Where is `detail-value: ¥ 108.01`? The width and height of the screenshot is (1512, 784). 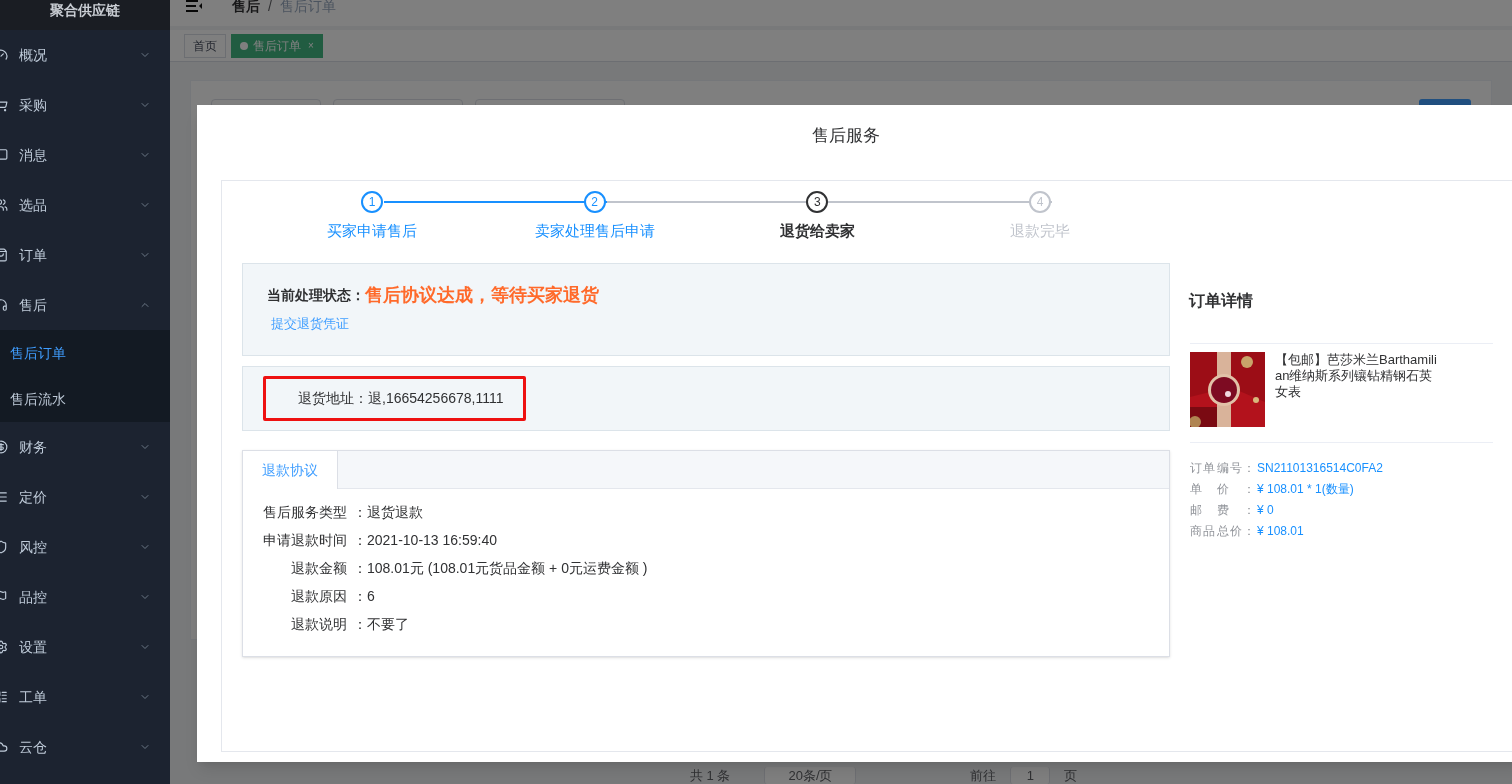 detail-value: ¥ 108.01 is located at coordinates (1280, 531).